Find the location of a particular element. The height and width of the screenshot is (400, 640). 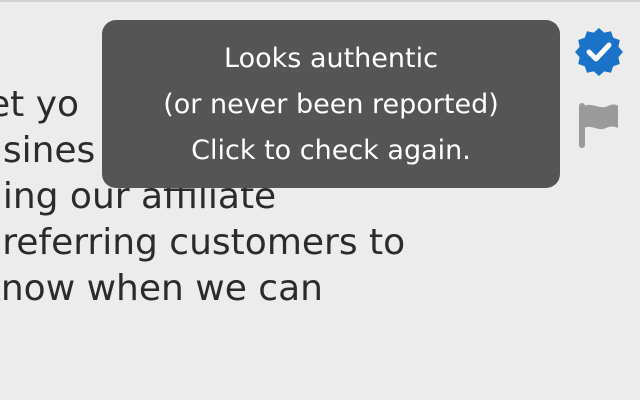

body-line: know when we can is located at coordinates (161, 288).